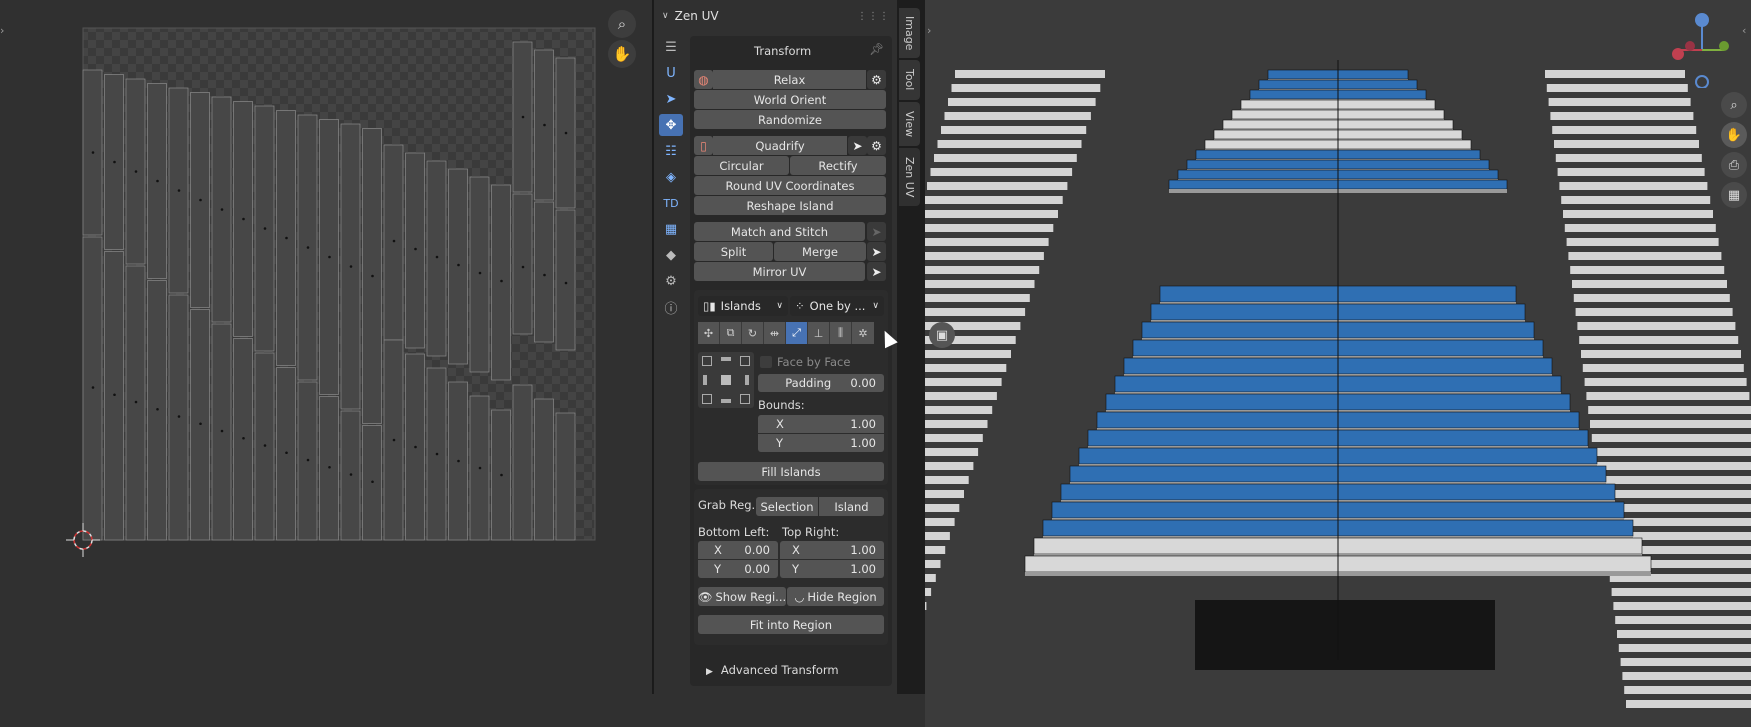 The width and height of the screenshot is (1751, 727). I want to click on view-gizmo, so click(1700, 48).